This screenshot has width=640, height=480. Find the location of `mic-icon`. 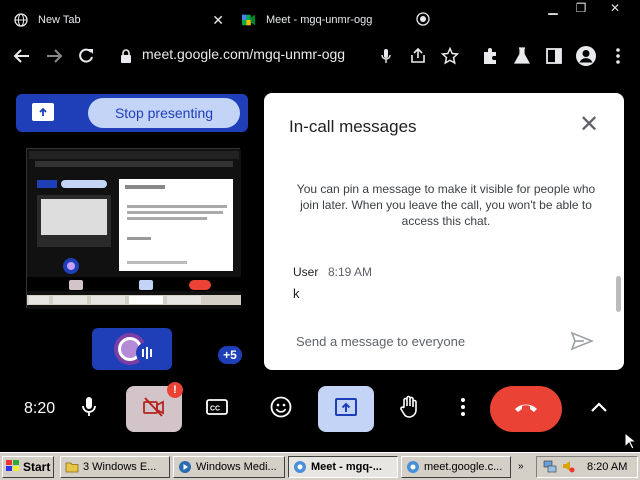

mic-icon is located at coordinates (89, 409).